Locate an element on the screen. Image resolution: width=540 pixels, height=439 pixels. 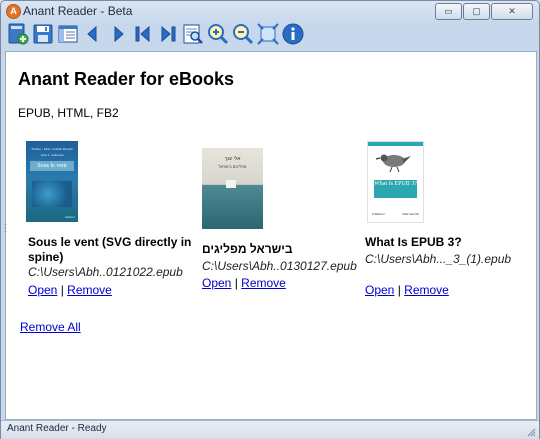
maximize-icon: ▢ is located at coordinates (476, 11).